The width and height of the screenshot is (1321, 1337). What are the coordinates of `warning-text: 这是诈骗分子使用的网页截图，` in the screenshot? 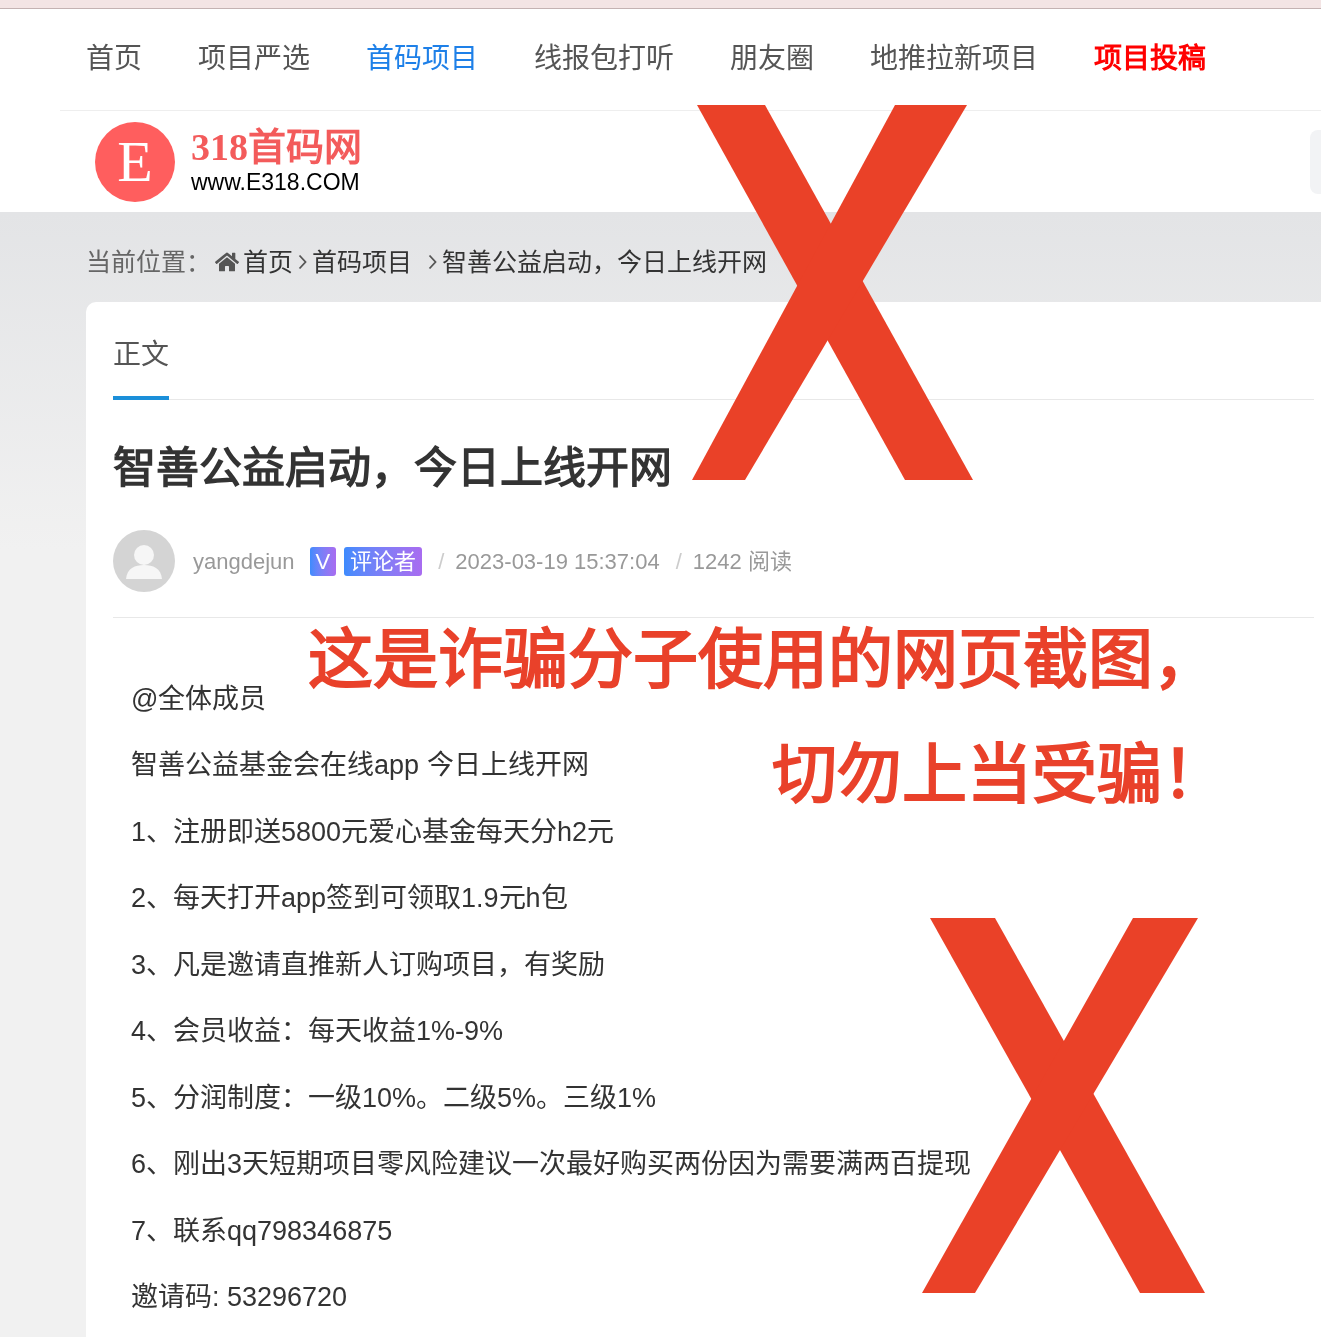 It's located at (763, 659).